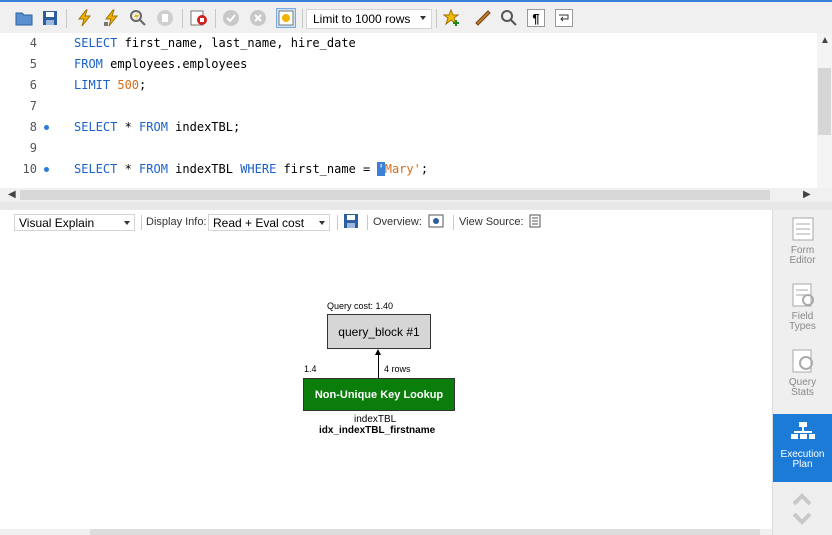  What do you see at coordinates (362, 19) in the screenshot?
I see `limit-rows-value: Limit to 1000 rows` at bounding box center [362, 19].